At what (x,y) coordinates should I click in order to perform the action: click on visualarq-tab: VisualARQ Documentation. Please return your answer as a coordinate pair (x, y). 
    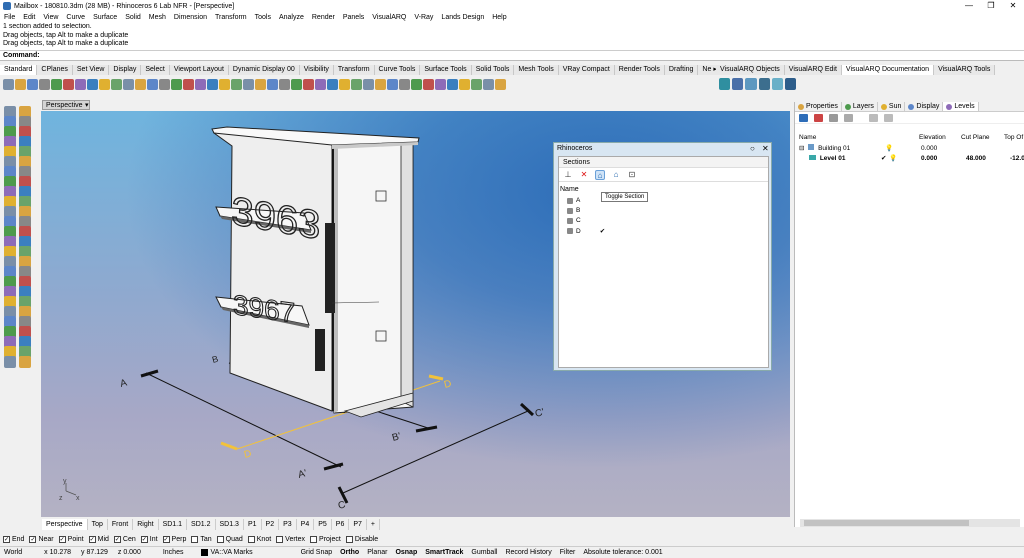
    Looking at the image, I should click on (888, 70).